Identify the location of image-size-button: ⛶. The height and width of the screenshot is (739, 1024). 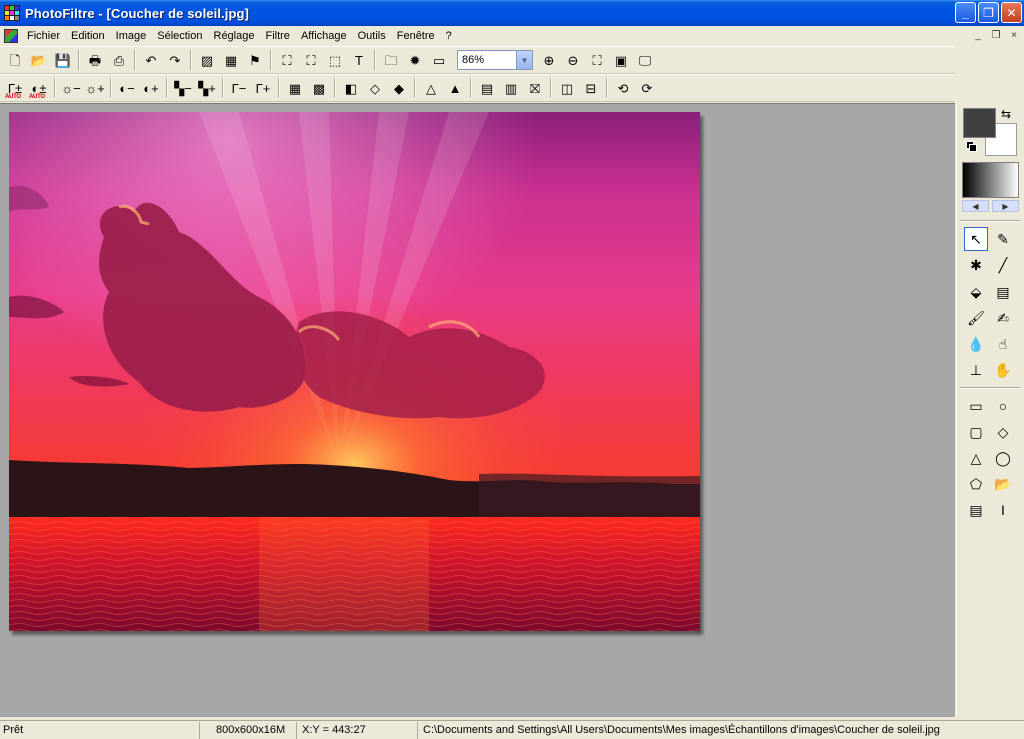
(287, 60).